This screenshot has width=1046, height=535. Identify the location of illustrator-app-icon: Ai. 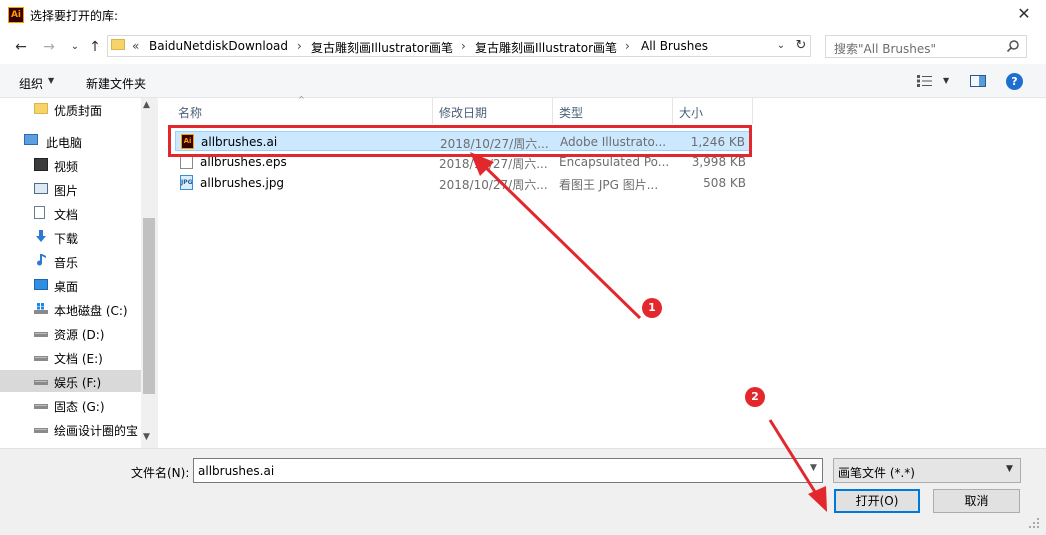
(16, 15).